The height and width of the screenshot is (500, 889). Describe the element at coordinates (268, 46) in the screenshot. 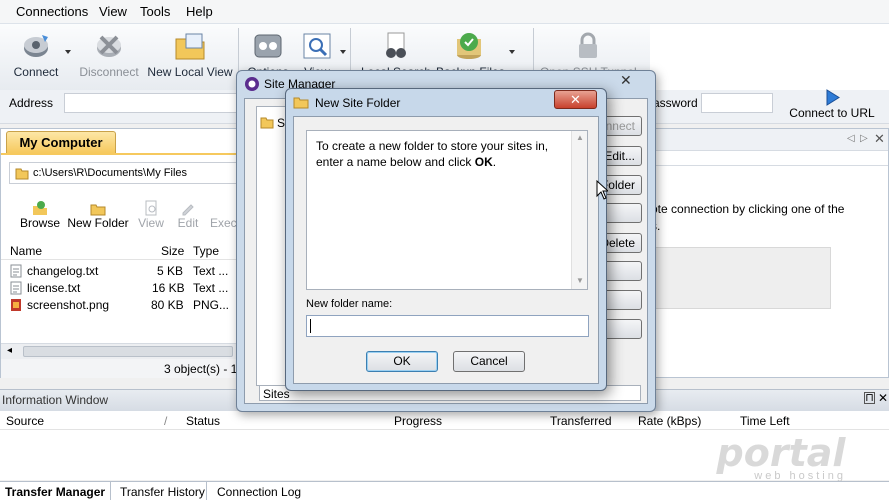

I see `options-icon` at that location.